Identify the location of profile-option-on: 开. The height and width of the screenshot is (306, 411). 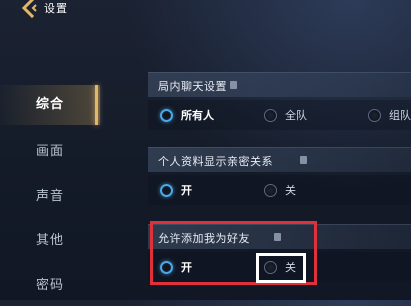
(176, 190).